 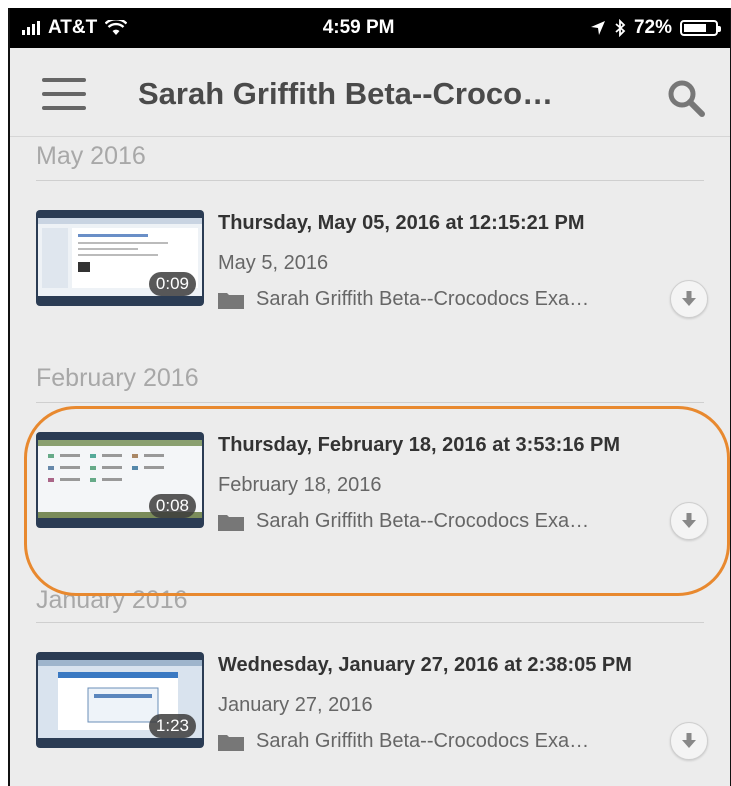 What do you see at coordinates (172, 284) in the screenshot?
I see `duration-badge: 0:09` at bounding box center [172, 284].